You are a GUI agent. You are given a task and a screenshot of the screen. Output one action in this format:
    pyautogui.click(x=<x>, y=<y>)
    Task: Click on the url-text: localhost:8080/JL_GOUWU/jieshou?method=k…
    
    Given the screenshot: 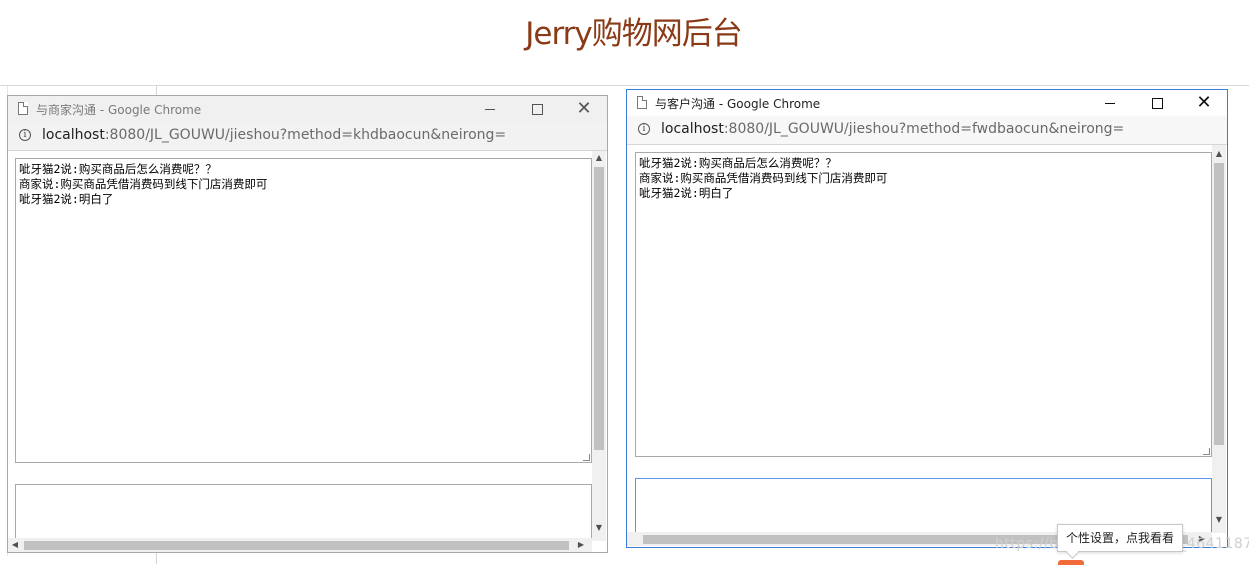 What is the action you would take?
    pyautogui.click(x=274, y=135)
    